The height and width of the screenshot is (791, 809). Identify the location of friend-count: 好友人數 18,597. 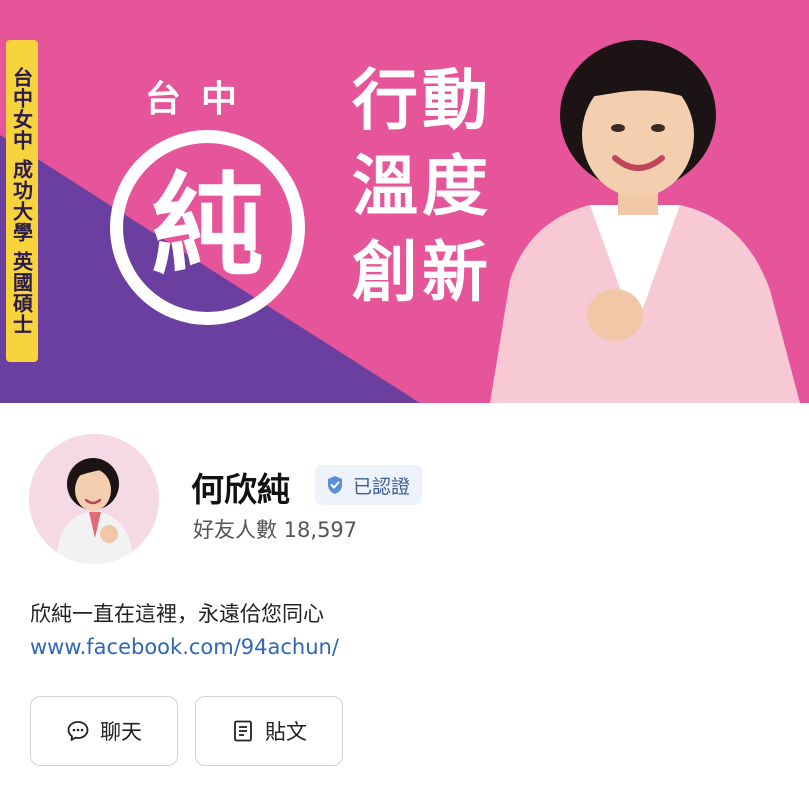
(275, 530).